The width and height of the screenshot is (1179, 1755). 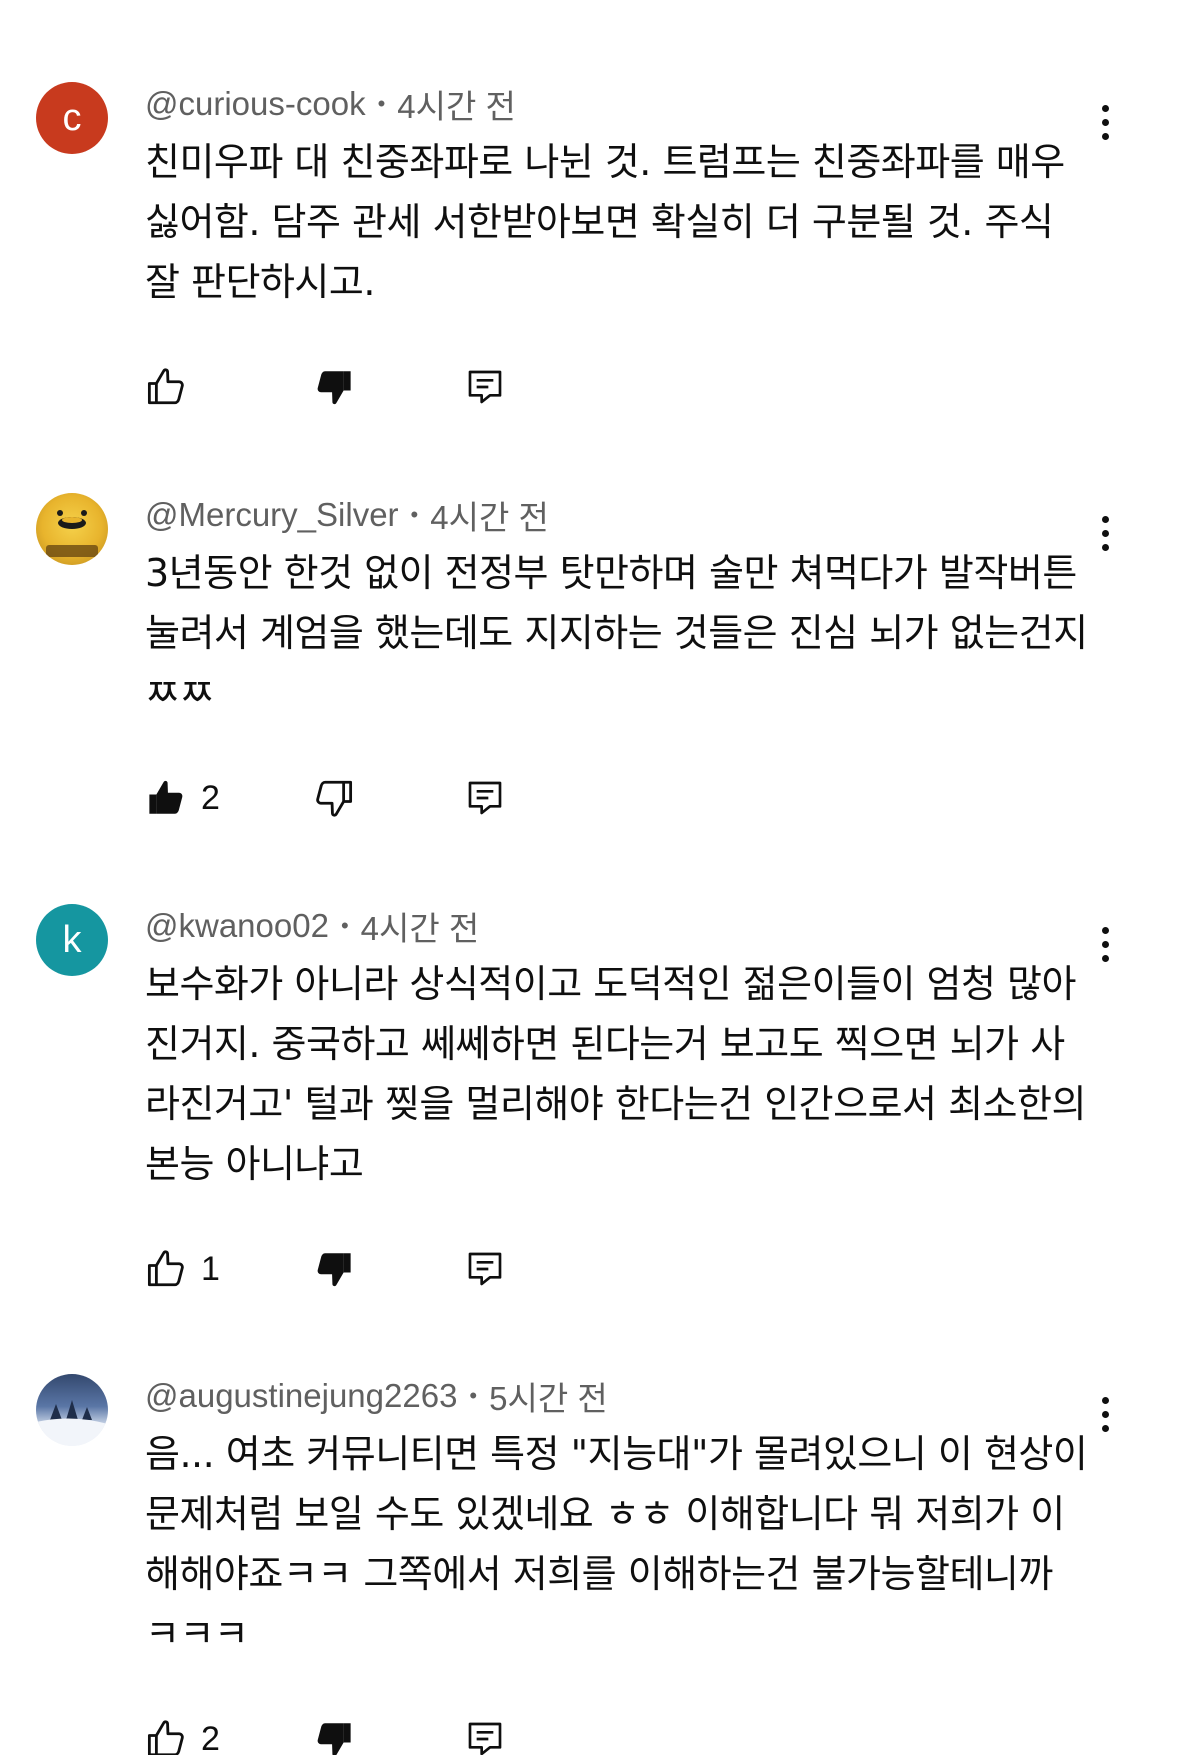 I want to click on comment-meta: @curious-cook • 4시간 전, so click(x=330, y=104).